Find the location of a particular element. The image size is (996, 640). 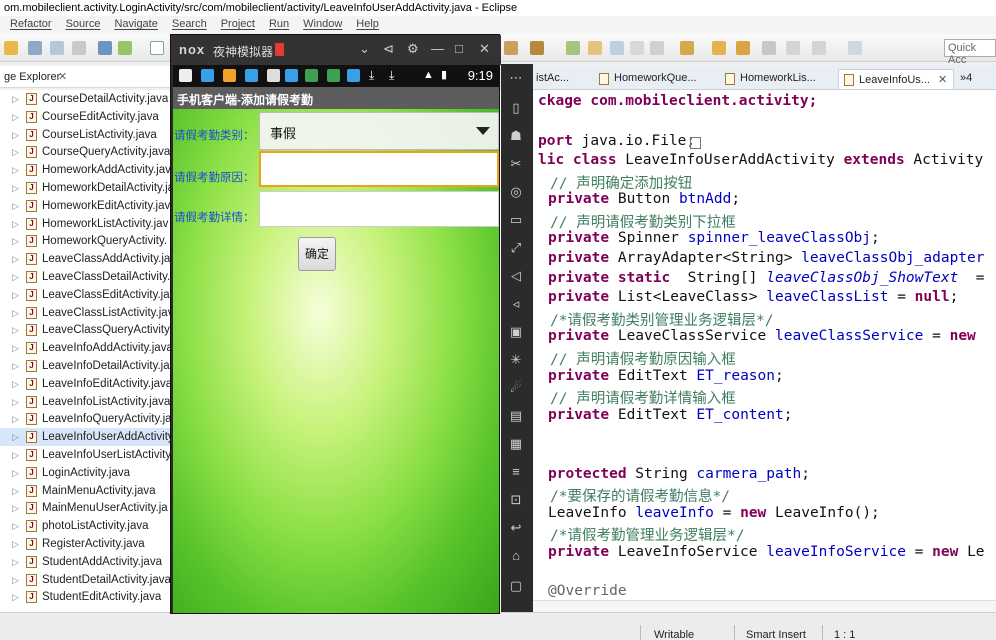

debug-icon is located at coordinates (573, 48).